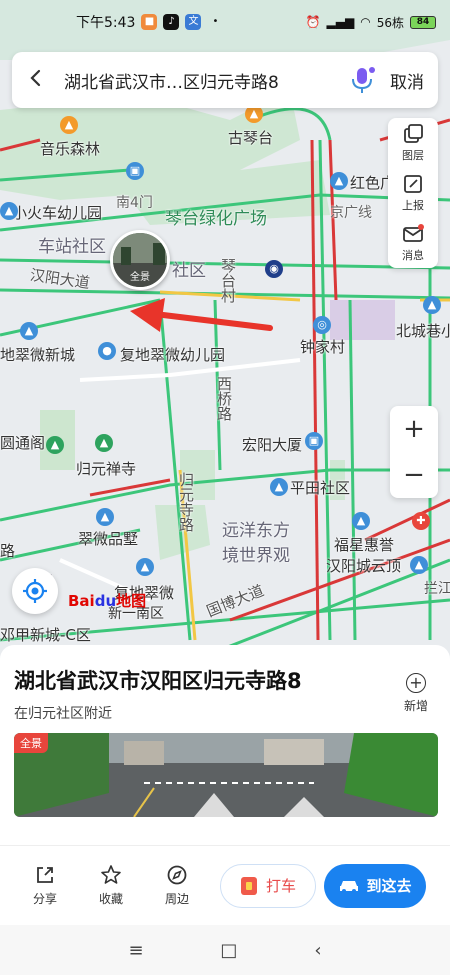  I want to click on status-bar: 下午5:43 ■ ♪ 文 • ⏰ ▂▄▆ ◠ 56栋 84, so click(225, 22).